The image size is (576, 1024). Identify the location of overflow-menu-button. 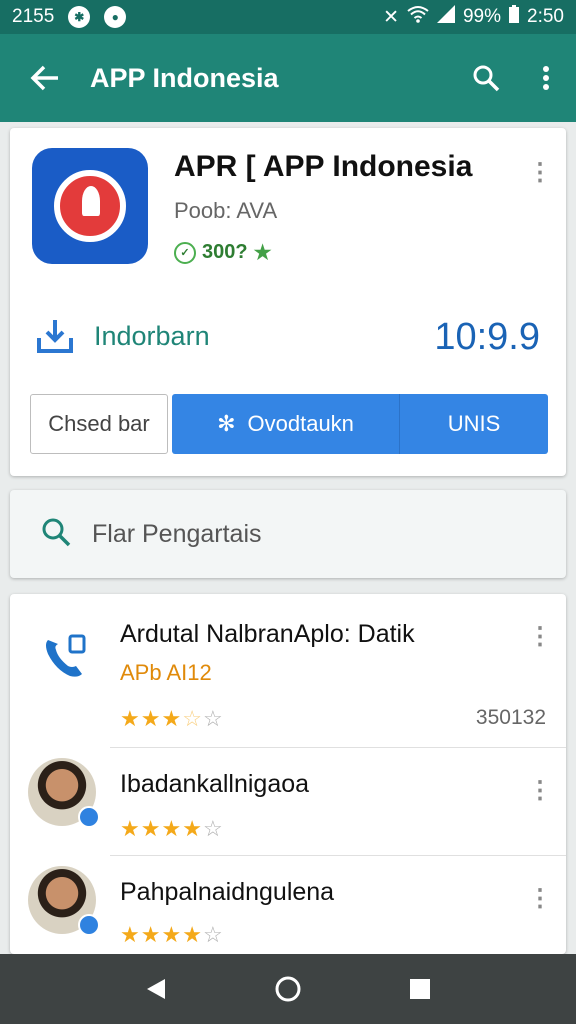
(546, 78).